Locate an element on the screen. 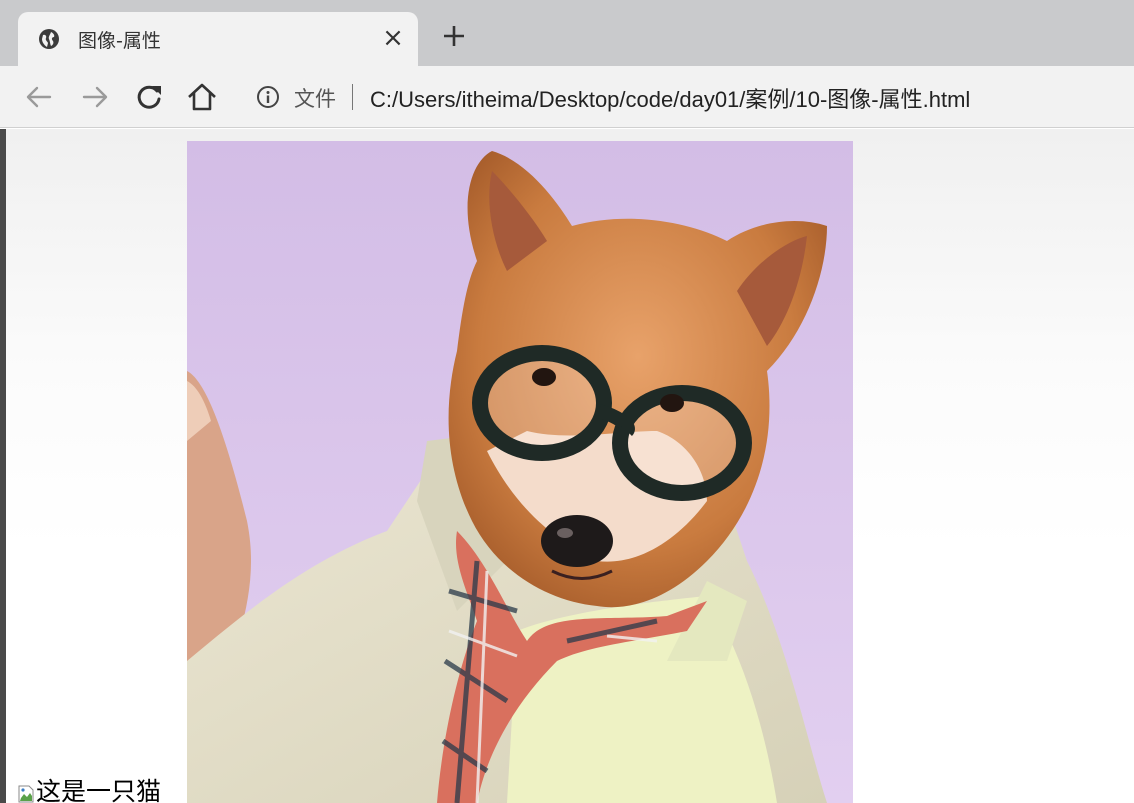  new-tab-button is located at coordinates (454, 36).